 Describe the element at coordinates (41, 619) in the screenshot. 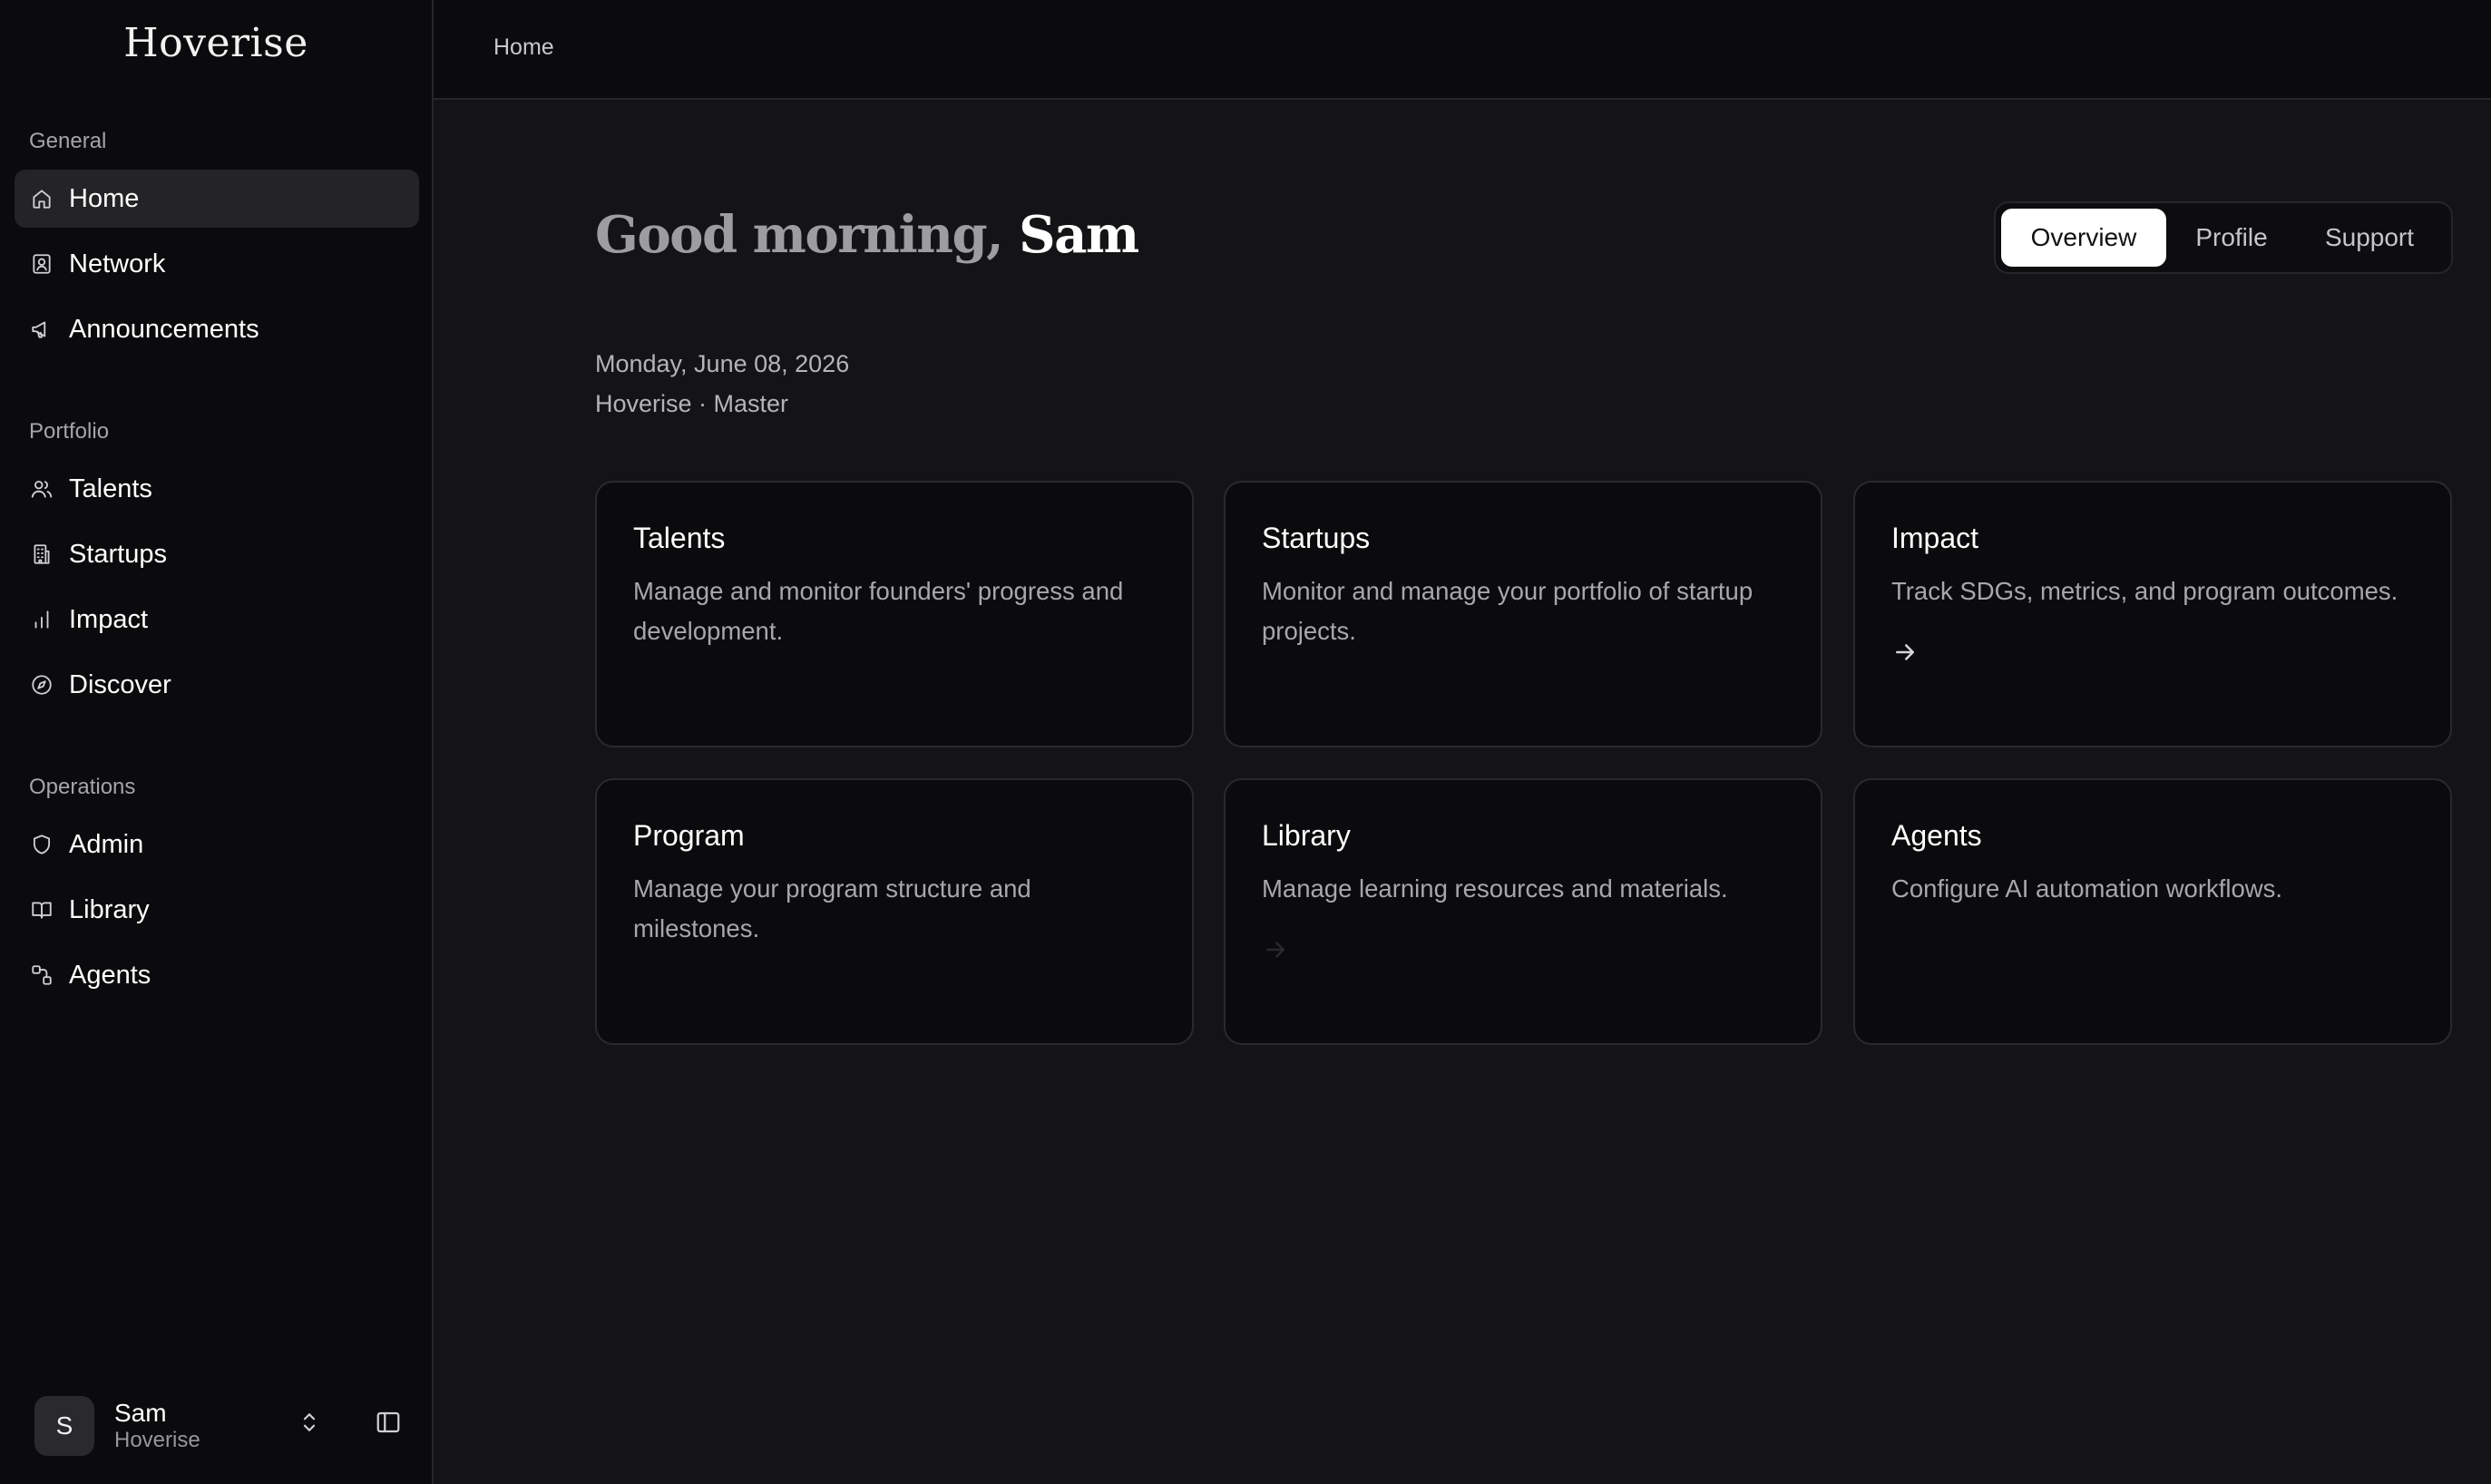

I see `bar-chart-icon` at that location.